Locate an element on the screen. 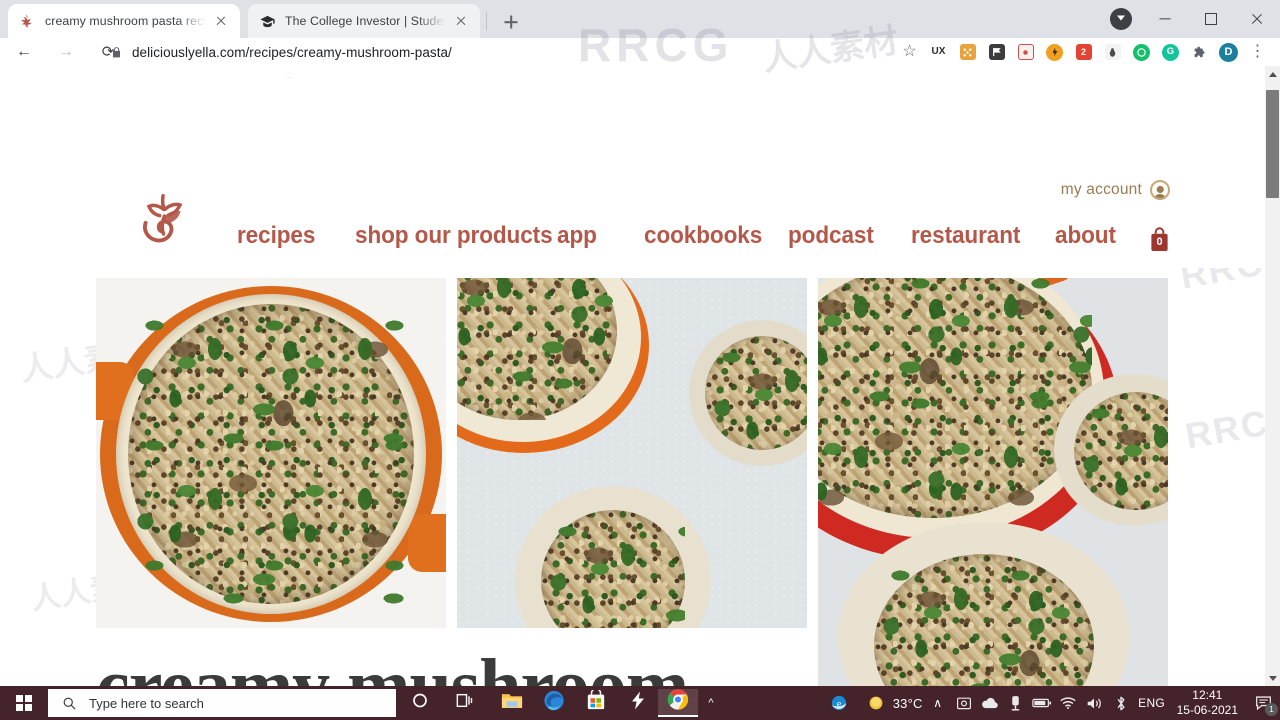 The image size is (1280, 720). action-center-icon: 1 is located at coordinates (1263, 703).